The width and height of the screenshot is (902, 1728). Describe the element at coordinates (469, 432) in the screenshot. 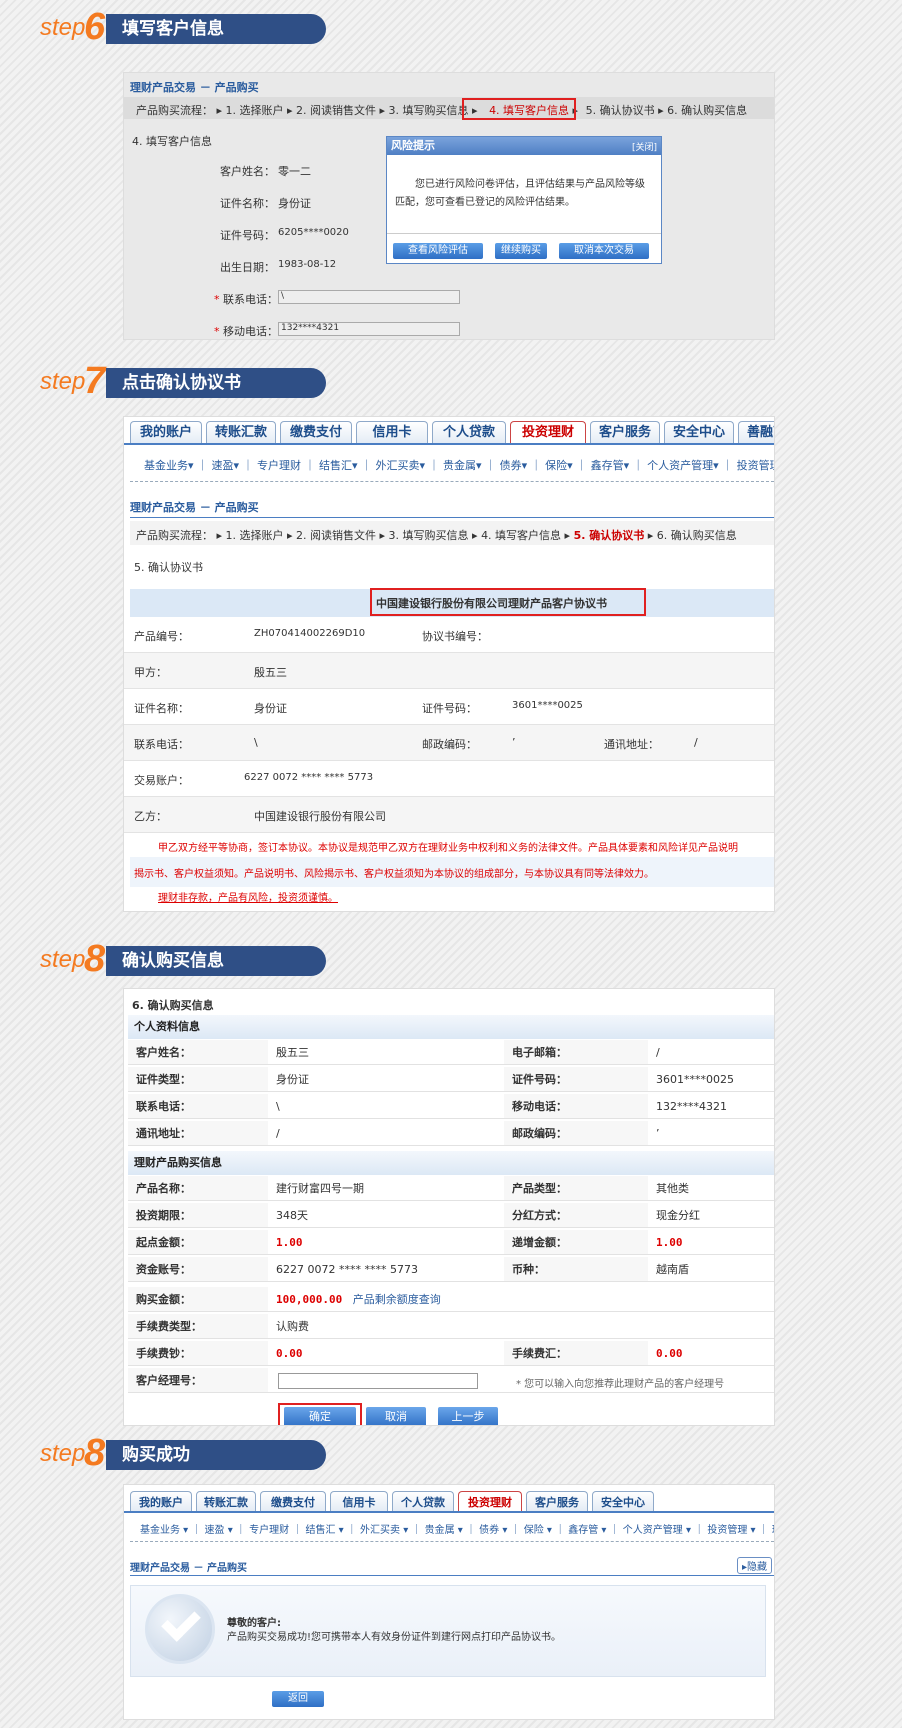

I see `tab-loan: 个人贷款` at that location.